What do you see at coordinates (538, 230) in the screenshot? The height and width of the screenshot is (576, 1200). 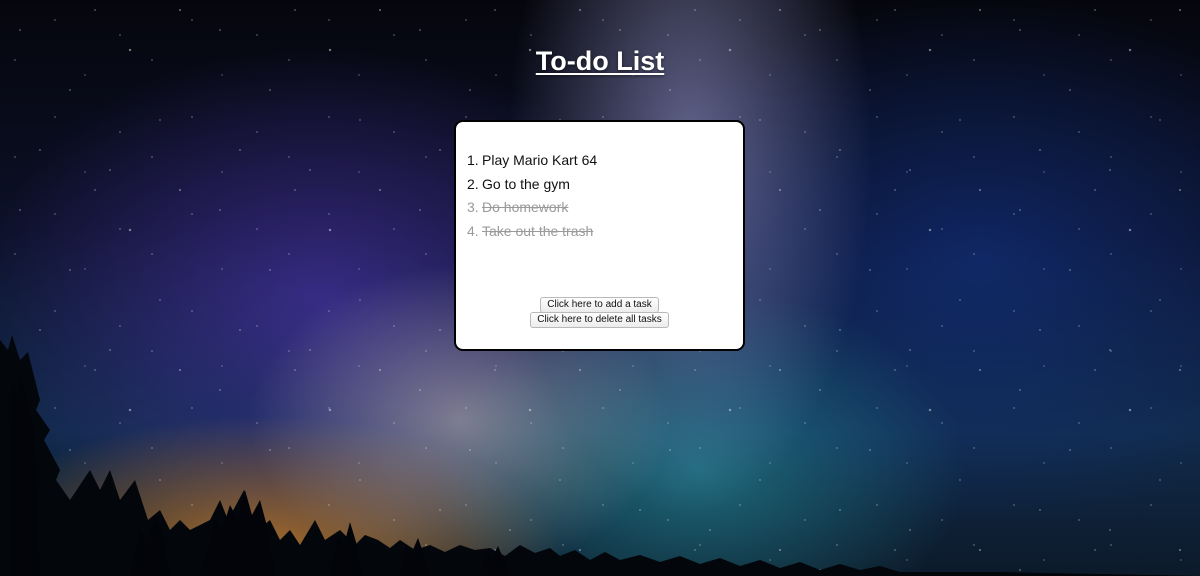 I see `task-text: Take out the trash` at bounding box center [538, 230].